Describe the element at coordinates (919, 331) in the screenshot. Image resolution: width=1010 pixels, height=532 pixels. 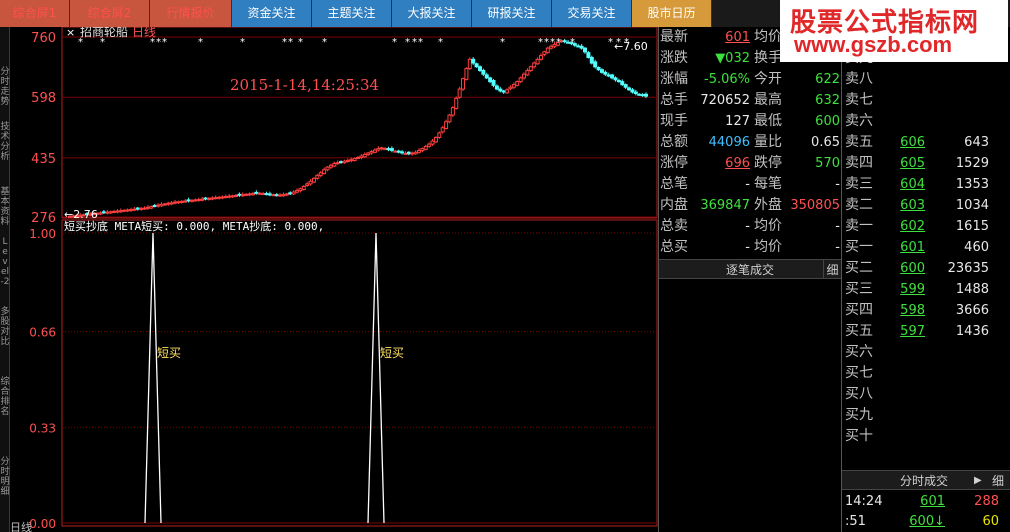
I see `orderbook-row: 买五 597 1436` at that location.